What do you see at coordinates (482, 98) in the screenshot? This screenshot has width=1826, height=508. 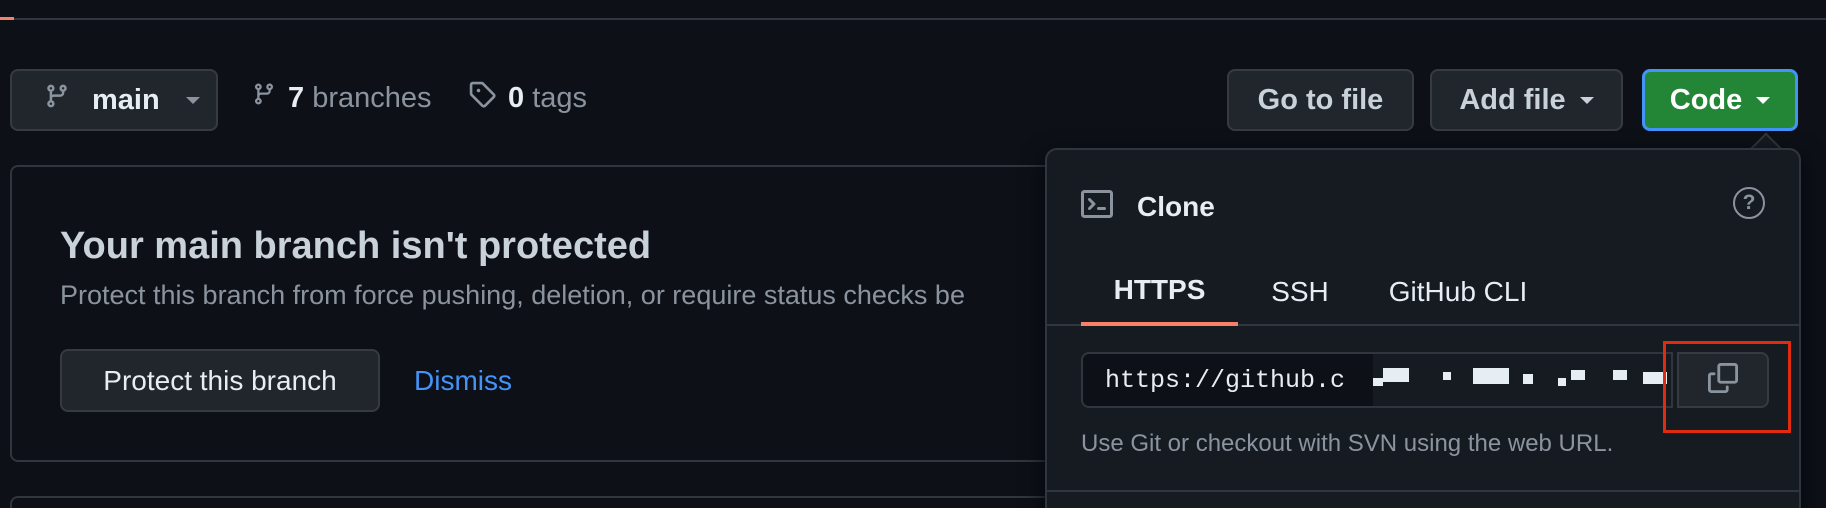 I see `tag-icon` at bounding box center [482, 98].